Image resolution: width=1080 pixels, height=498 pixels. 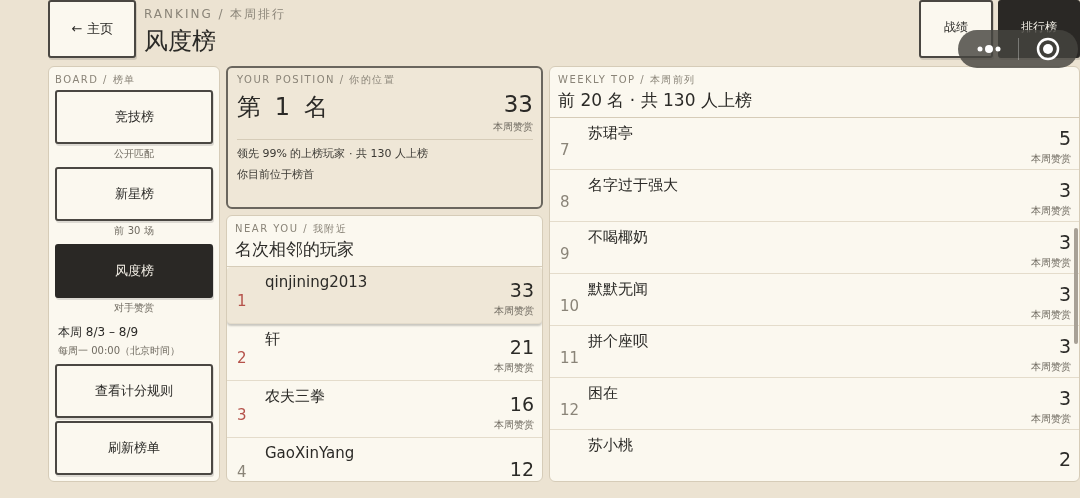 What do you see at coordinates (317, 281) in the screenshot?
I see `player-name: qinjining2013` at bounding box center [317, 281].